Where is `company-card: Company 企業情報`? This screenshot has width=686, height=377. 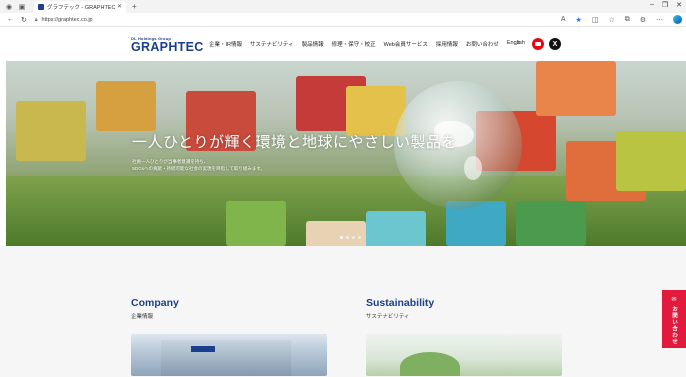 company-card: Company 企業情報 is located at coordinates (229, 336).